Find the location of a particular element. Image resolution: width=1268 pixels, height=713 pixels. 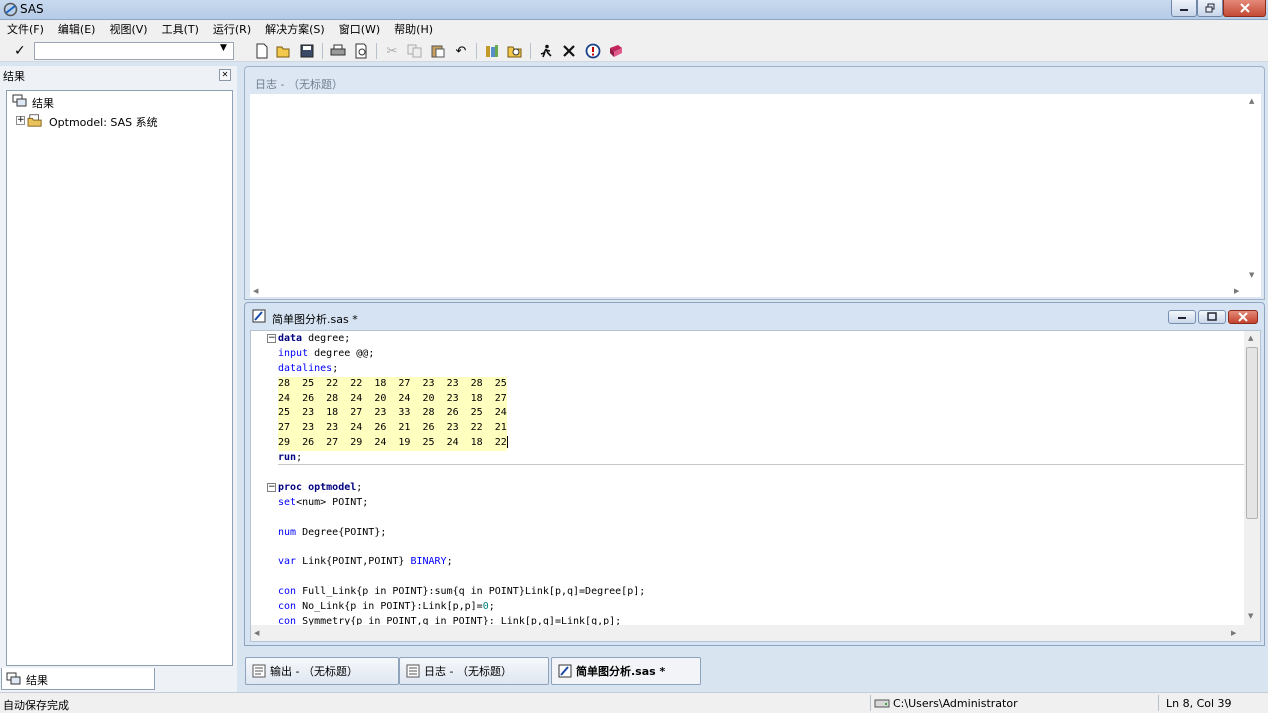

tree-root-label: 结果 is located at coordinates (43, 103).